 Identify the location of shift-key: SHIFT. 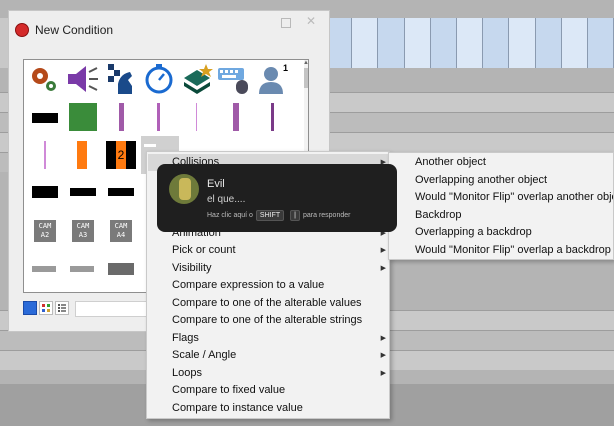
(270, 215).